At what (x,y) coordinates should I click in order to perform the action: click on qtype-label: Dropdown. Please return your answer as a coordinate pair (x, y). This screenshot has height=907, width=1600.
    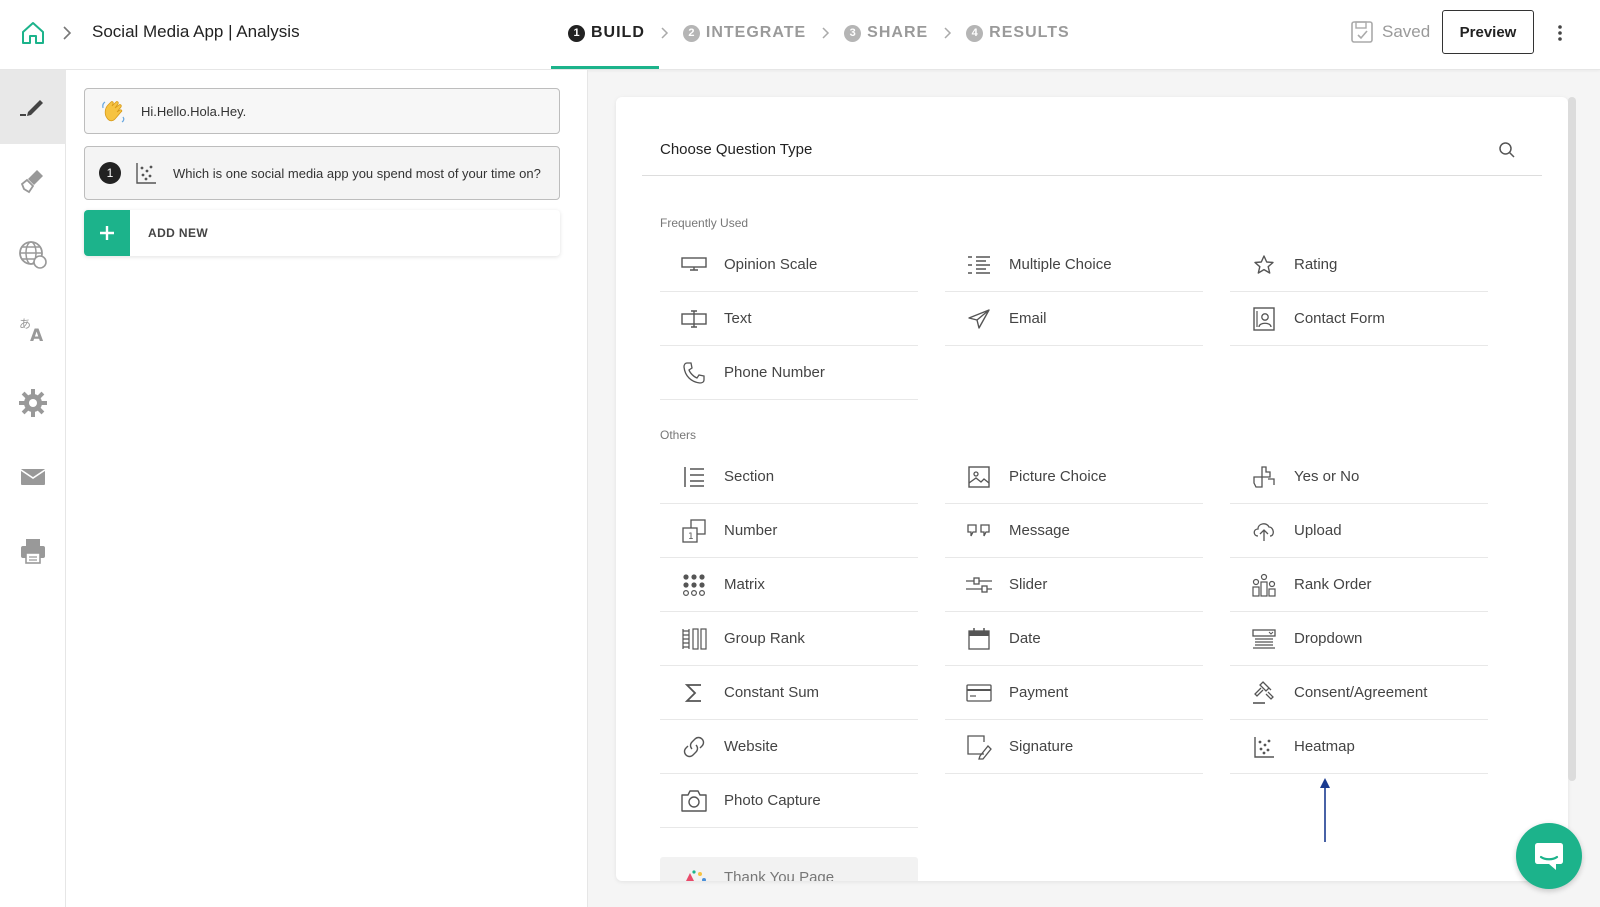
    Looking at the image, I should click on (1328, 638).